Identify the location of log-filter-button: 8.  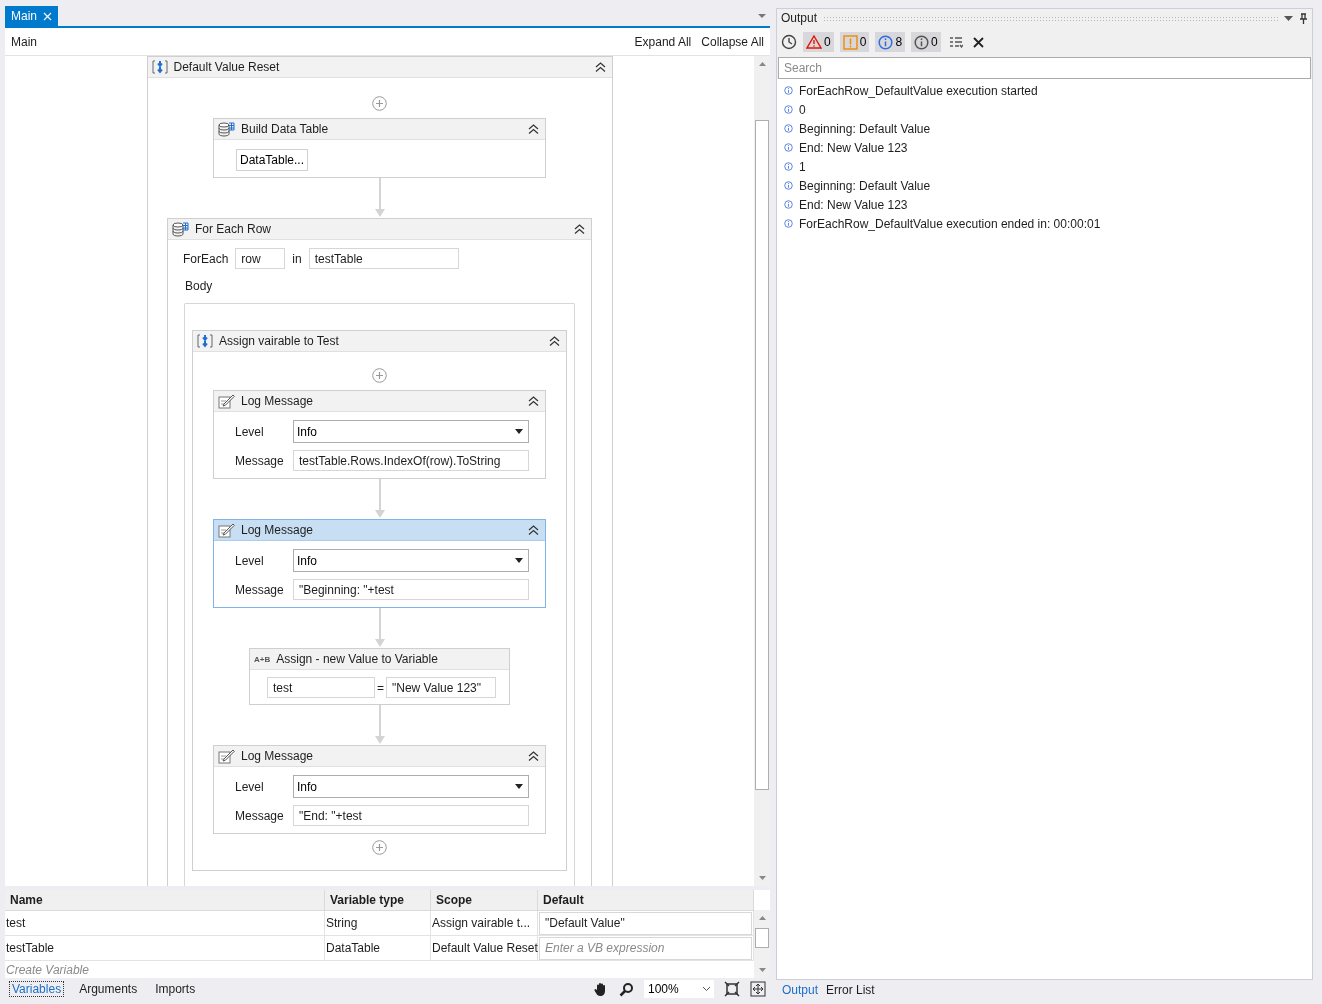
(890, 42).